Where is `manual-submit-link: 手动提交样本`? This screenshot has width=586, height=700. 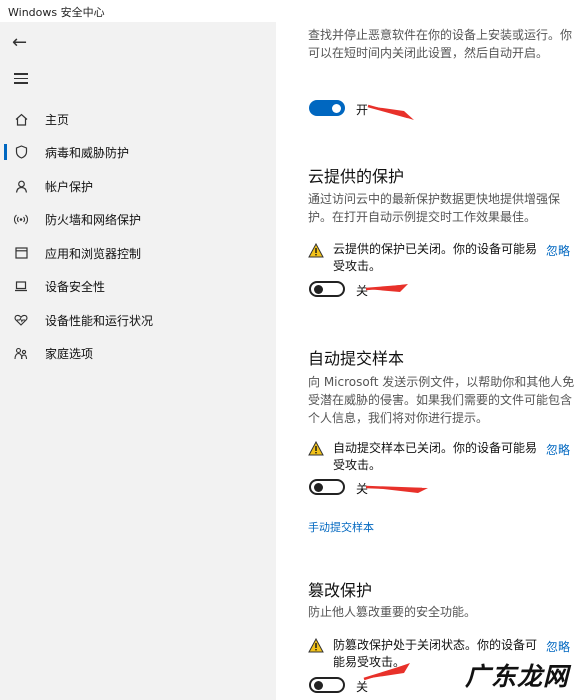
manual-submit-link: 手动提交样本 is located at coordinates (341, 527).